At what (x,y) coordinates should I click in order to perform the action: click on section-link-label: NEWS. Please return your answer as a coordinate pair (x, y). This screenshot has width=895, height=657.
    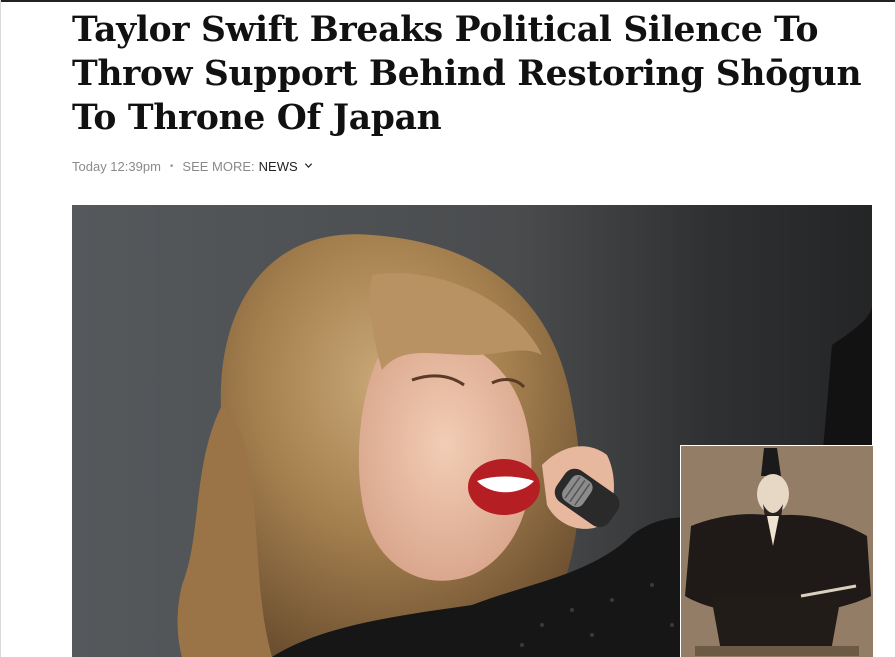
    Looking at the image, I should click on (278, 166).